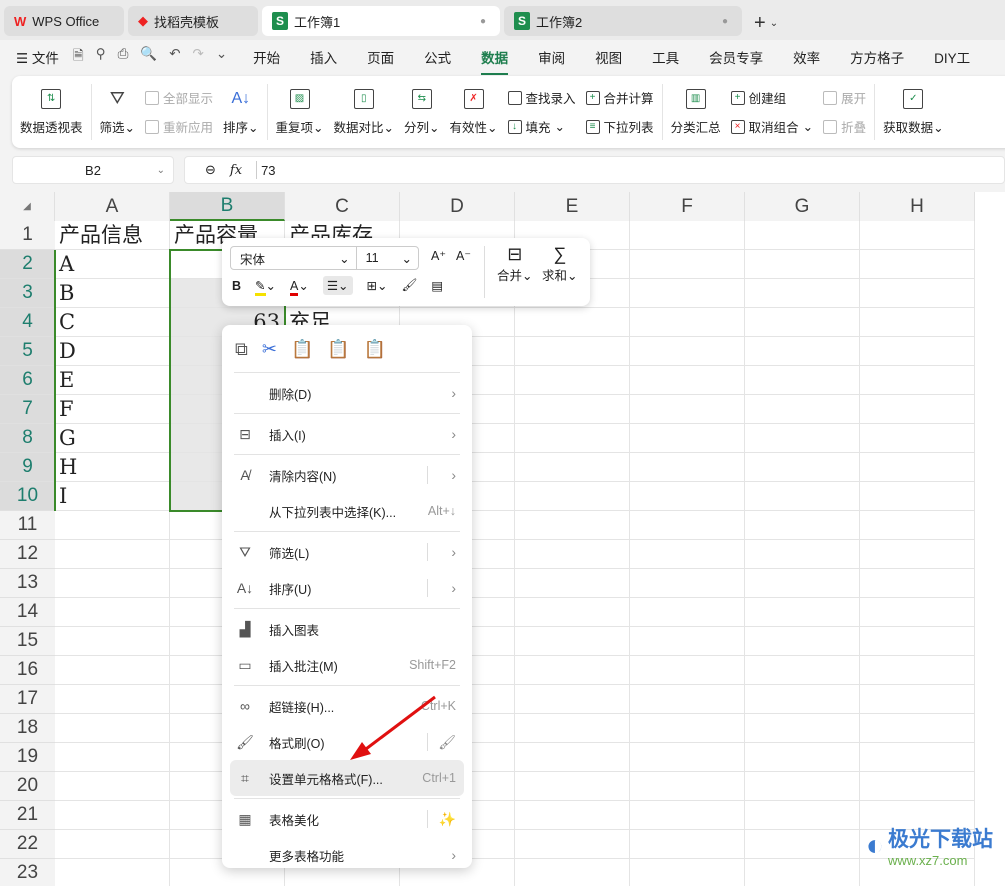 The image size is (1005, 886). I want to click on cell-E15, so click(572, 641).